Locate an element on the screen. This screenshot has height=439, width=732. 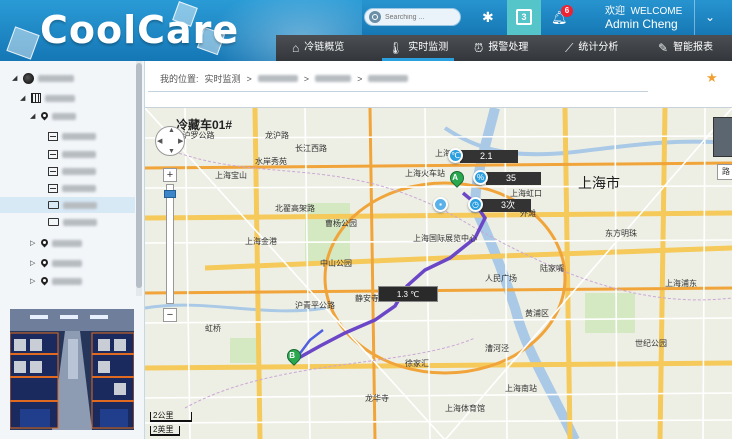
temperature-tooltip: 1.3 ℃ is located at coordinates (408, 294).